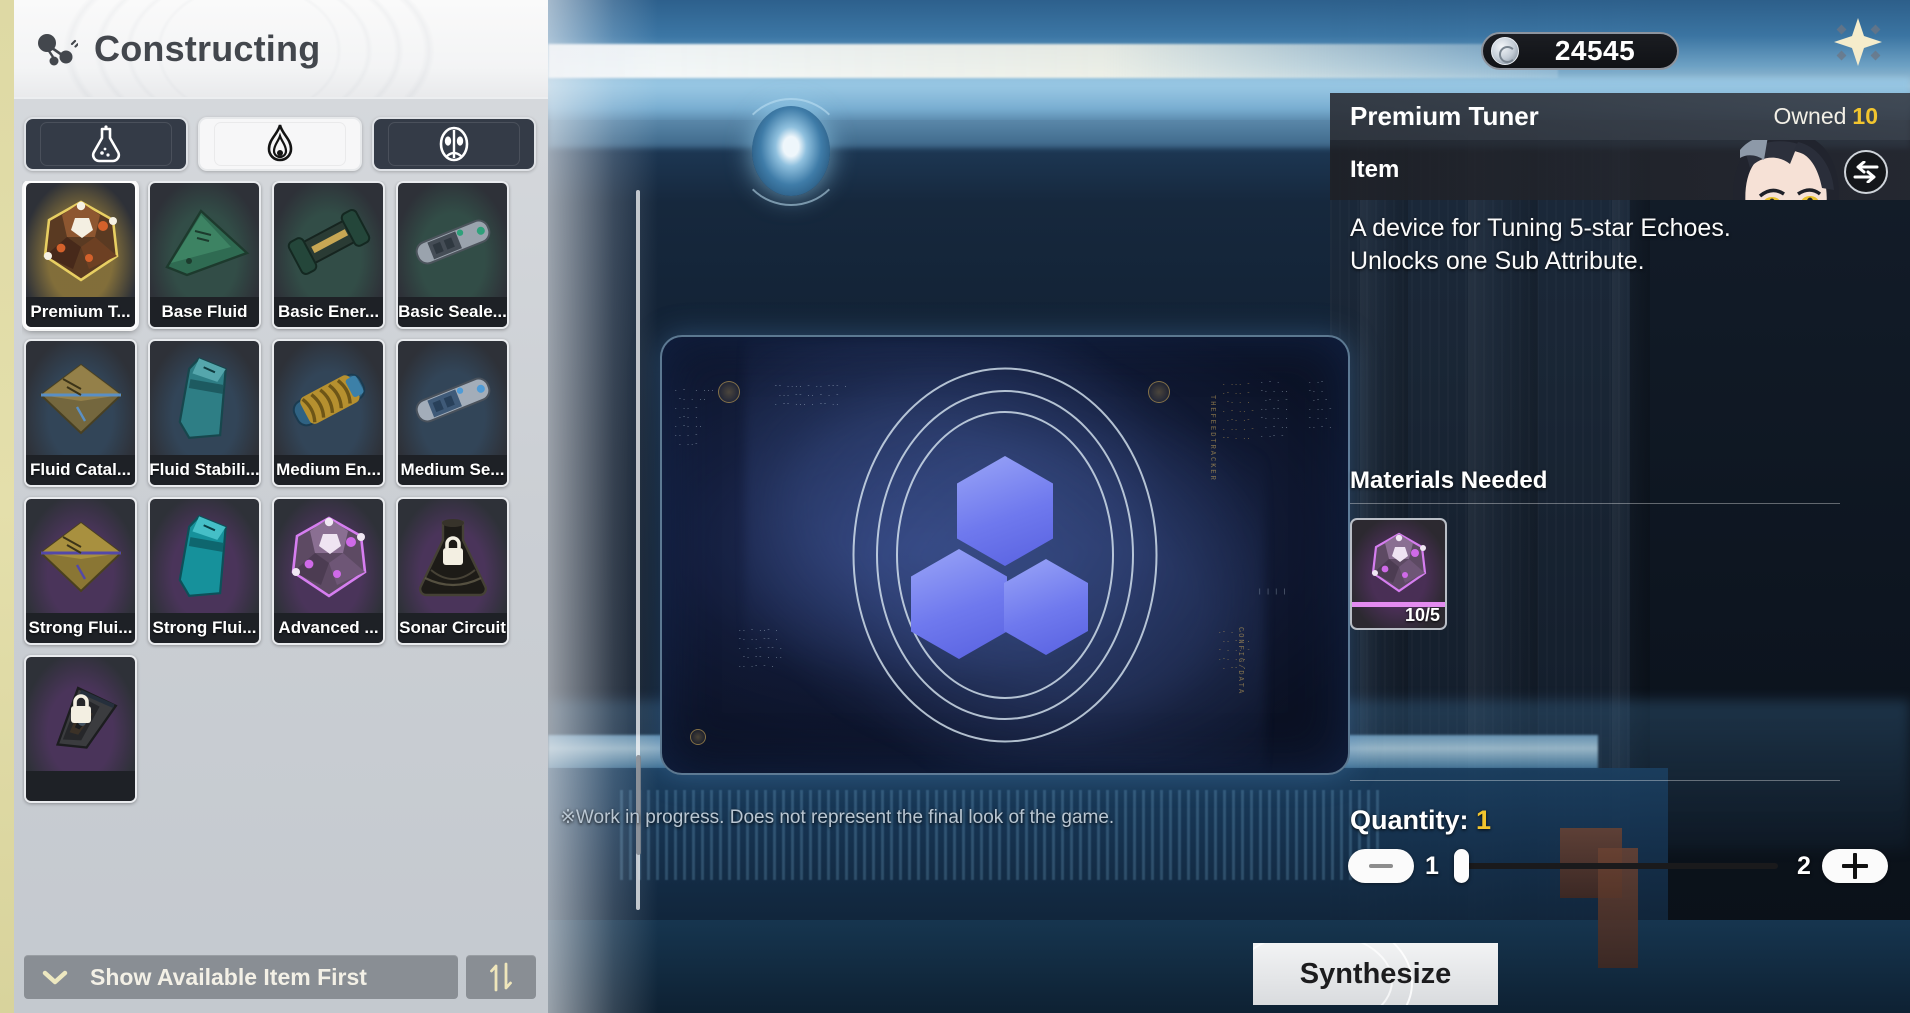  What do you see at coordinates (1810, 116) in the screenshot?
I see `owned-label: Owned` at bounding box center [1810, 116].